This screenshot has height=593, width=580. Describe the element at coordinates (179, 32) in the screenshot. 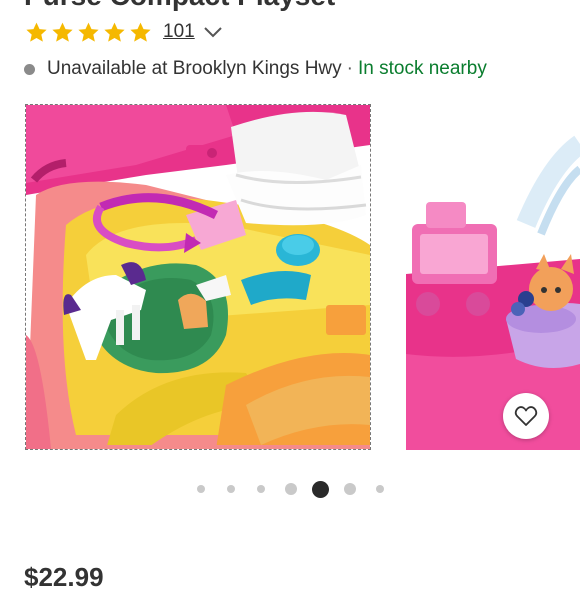

I see `review-count-link: 101` at that location.